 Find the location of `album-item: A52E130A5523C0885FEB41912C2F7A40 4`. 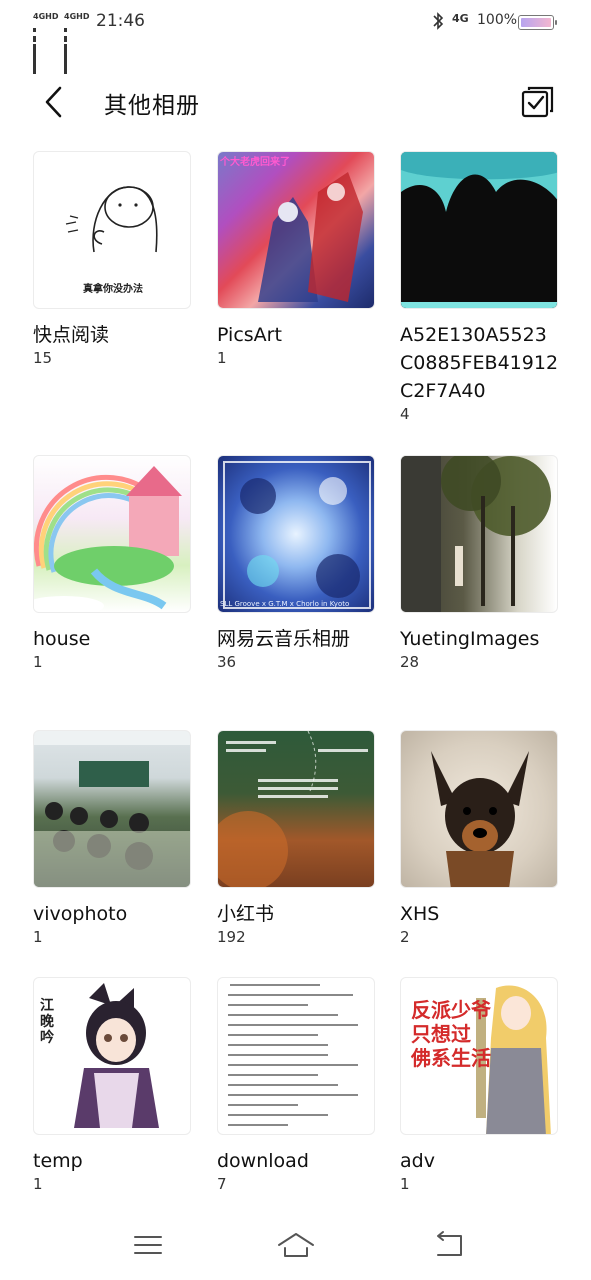

album-item: A52E130A5523C0885FEB41912C2F7A40 4 is located at coordinates (479, 287).